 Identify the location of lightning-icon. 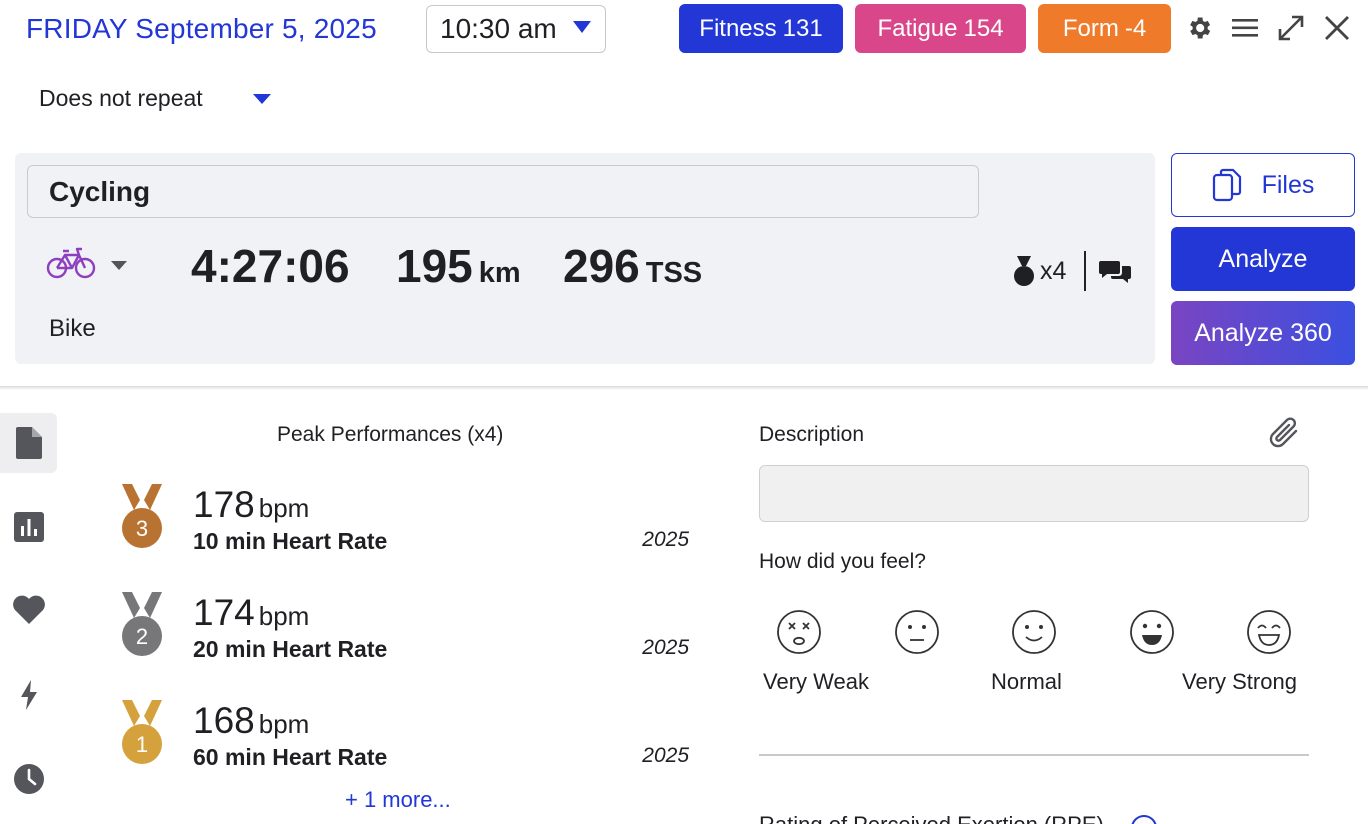
(28, 695).